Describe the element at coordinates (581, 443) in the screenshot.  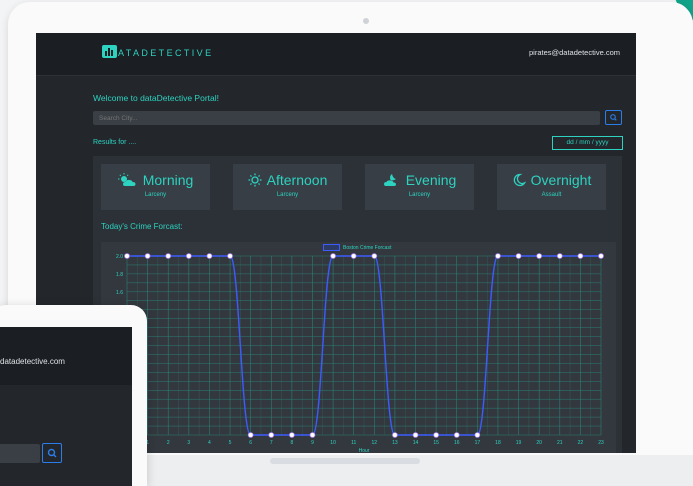
I see `x-tick-label: 22` at that location.